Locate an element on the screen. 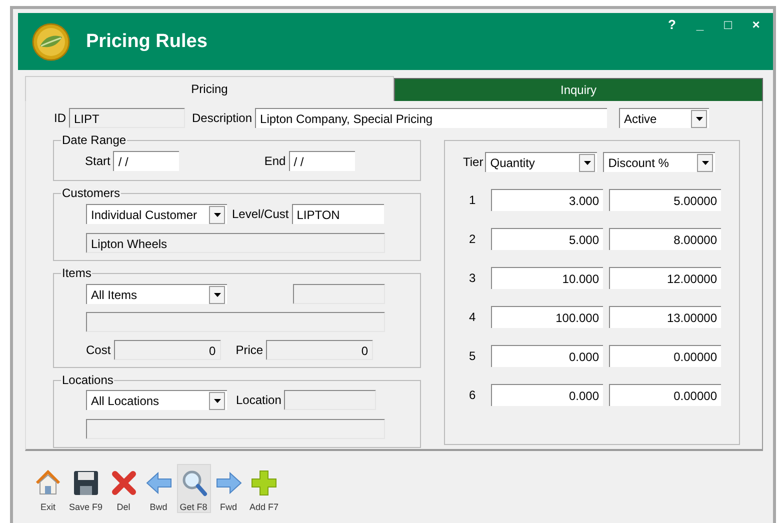  delete-icon is located at coordinates (124, 483).